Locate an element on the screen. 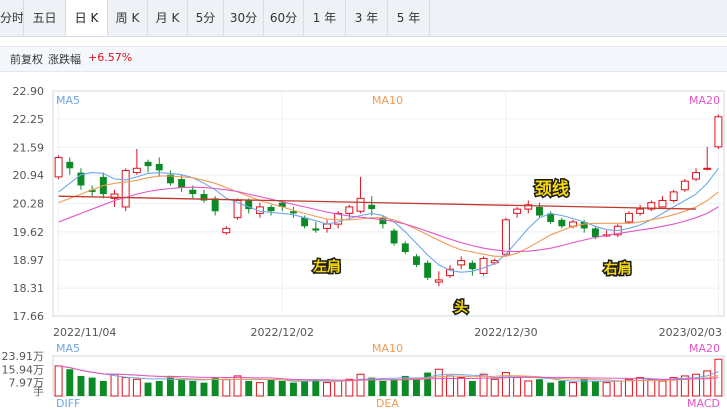 The height and width of the screenshot is (409, 727). date-x-axis: 2022/11/04 2022/12/02 2022/12/30 2023/02/03 is located at coordinates (387, 332).